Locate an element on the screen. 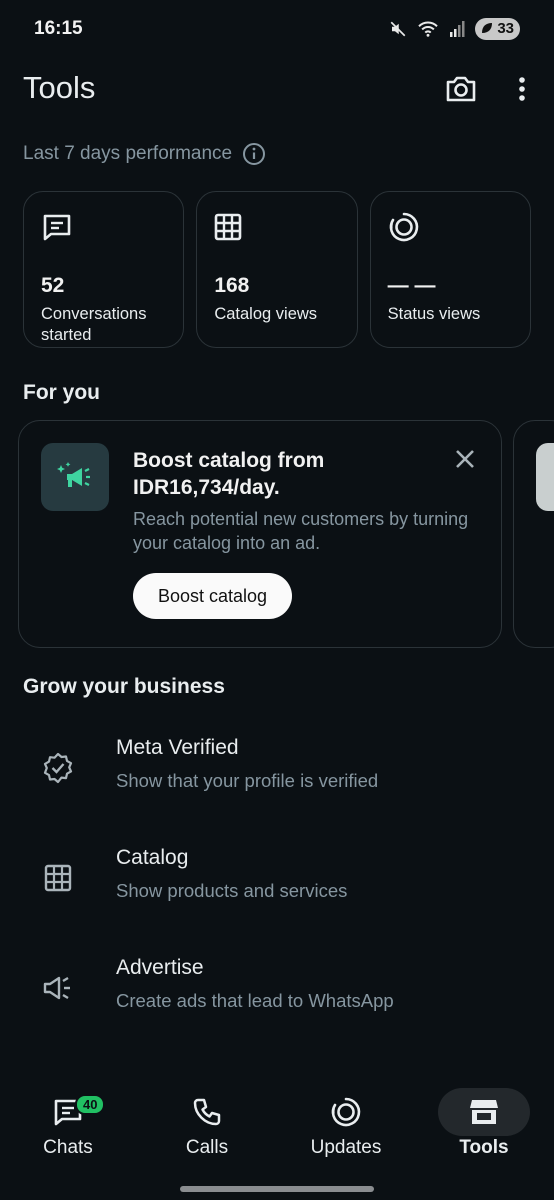 The width and height of the screenshot is (554, 1200). grow-item-title: Catalog is located at coordinates (152, 857).